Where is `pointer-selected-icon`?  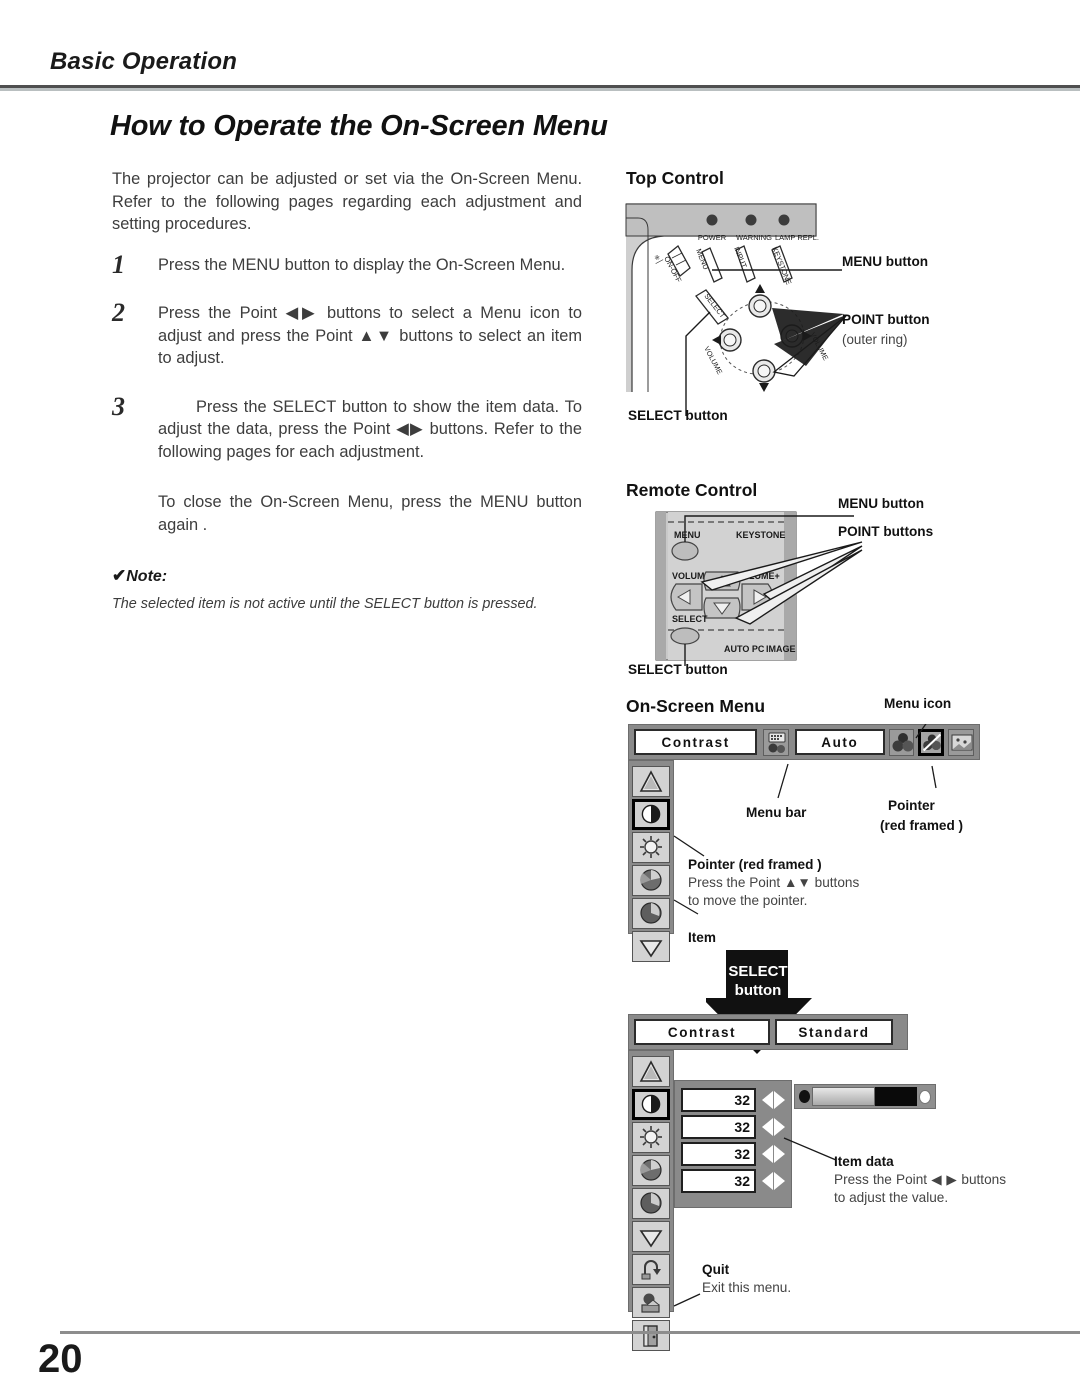 pointer-selected-icon is located at coordinates (931, 742).